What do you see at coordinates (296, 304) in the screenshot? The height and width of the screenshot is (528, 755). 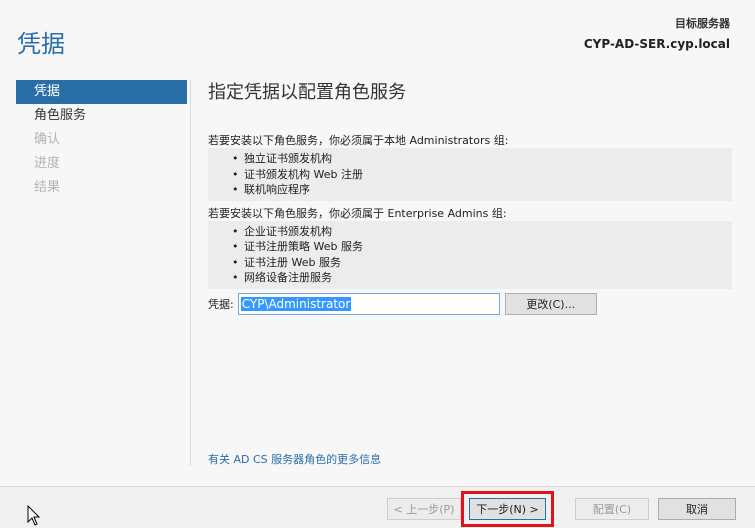 I see `credential-value: CYP\Administrator` at bounding box center [296, 304].